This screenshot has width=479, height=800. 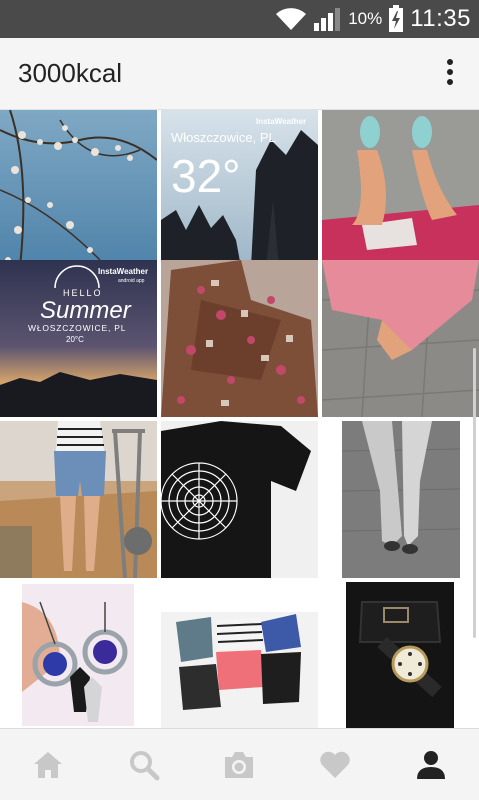 I want to click on photo-tile-blossom, so click(x=78, y=188).